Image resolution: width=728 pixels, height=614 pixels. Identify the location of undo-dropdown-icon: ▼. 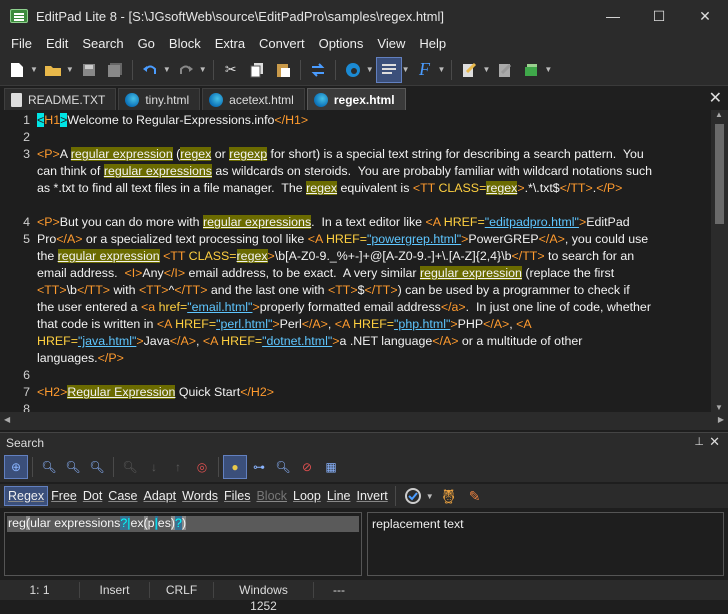
(167, 69).